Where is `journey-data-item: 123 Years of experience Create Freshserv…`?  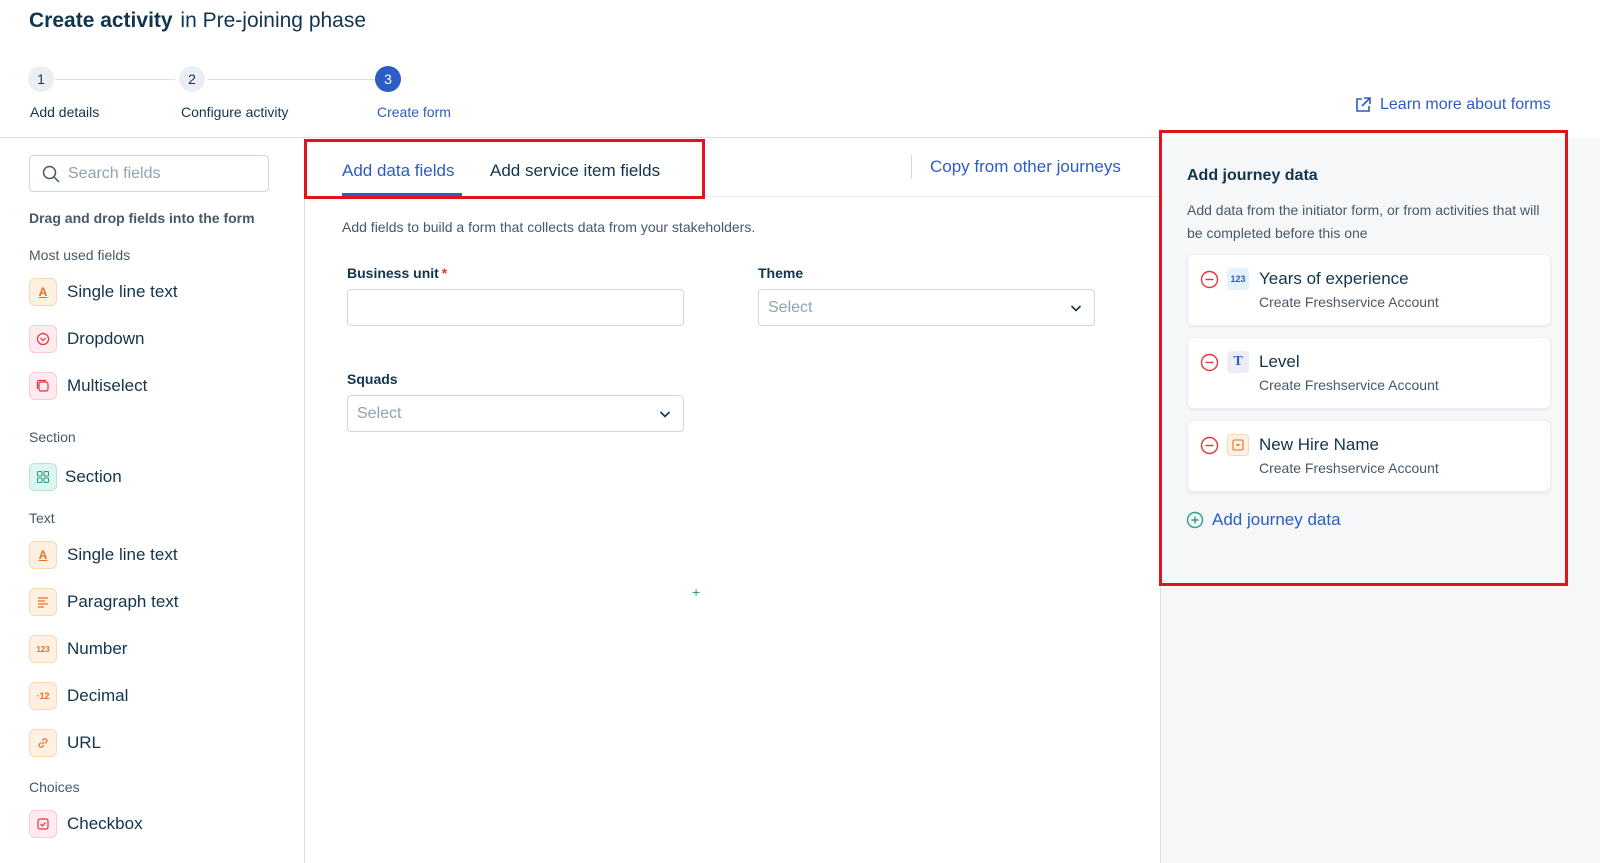
journey-data-item: 123 Years of experience Create Freshserv… is located at coordinates (1369, 290).